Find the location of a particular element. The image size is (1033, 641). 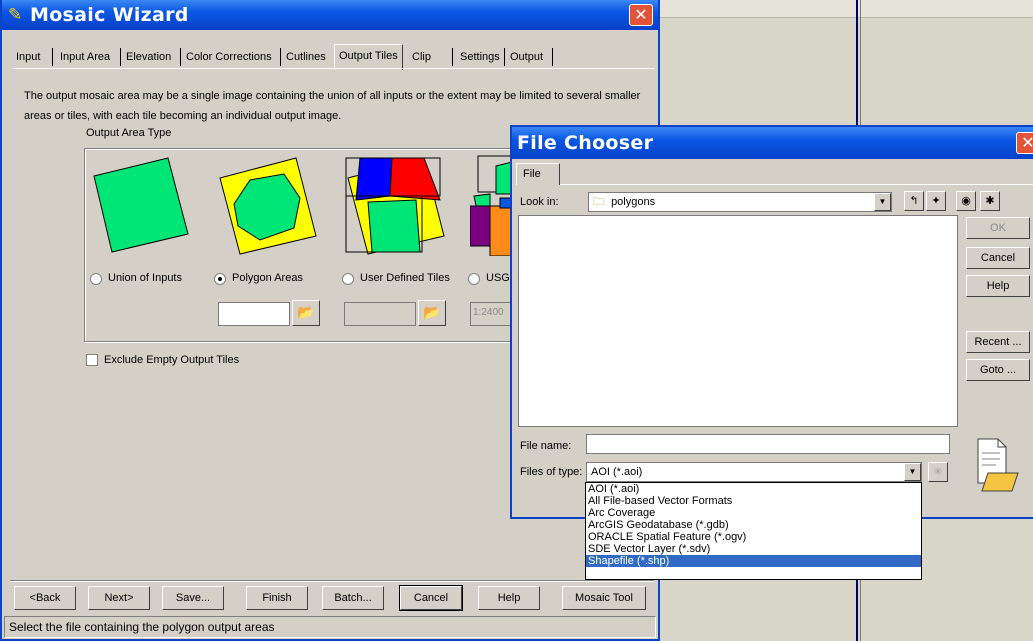

tab-cutlines: Cutlines is located at coordinates (306, 58).